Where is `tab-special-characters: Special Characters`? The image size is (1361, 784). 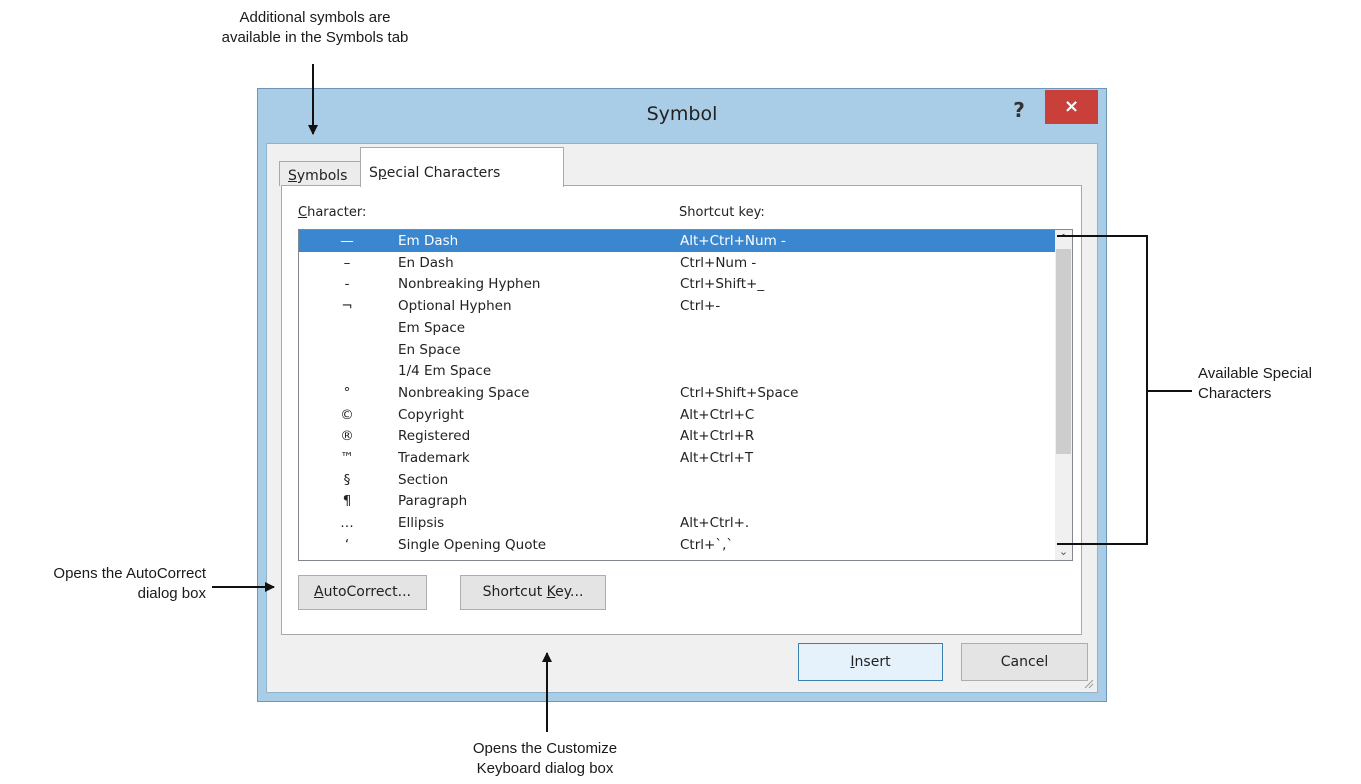
tab-special-characters: Special Characters is located at coordinates (462, 167).